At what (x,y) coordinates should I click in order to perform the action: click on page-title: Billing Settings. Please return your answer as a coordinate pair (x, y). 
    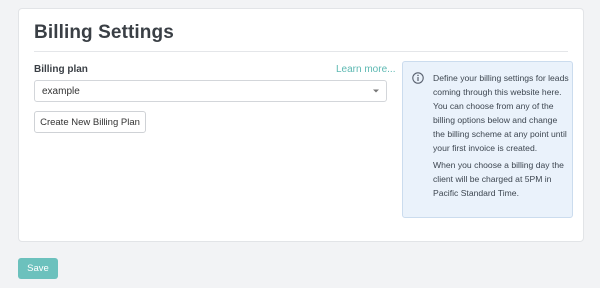
    Looking at the image, I should click on (104, 32).